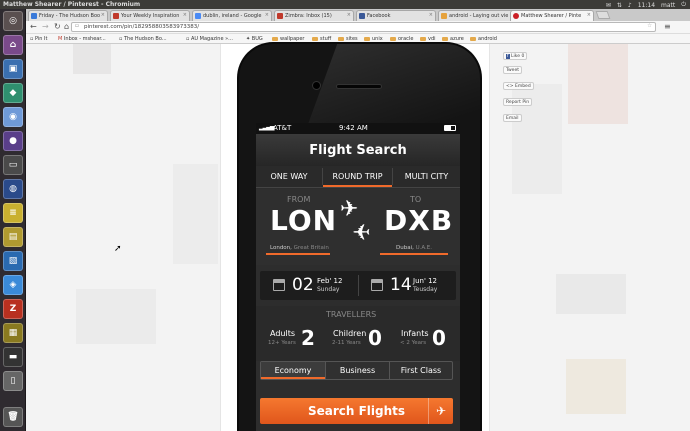  I want to click on home-folder-icon: ⌂, so click(13, 45).